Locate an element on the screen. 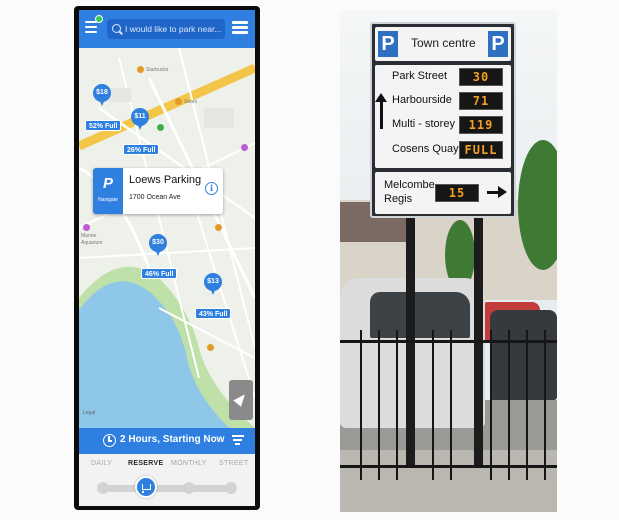  poi-food-icon is located at coordinates (218, 227).